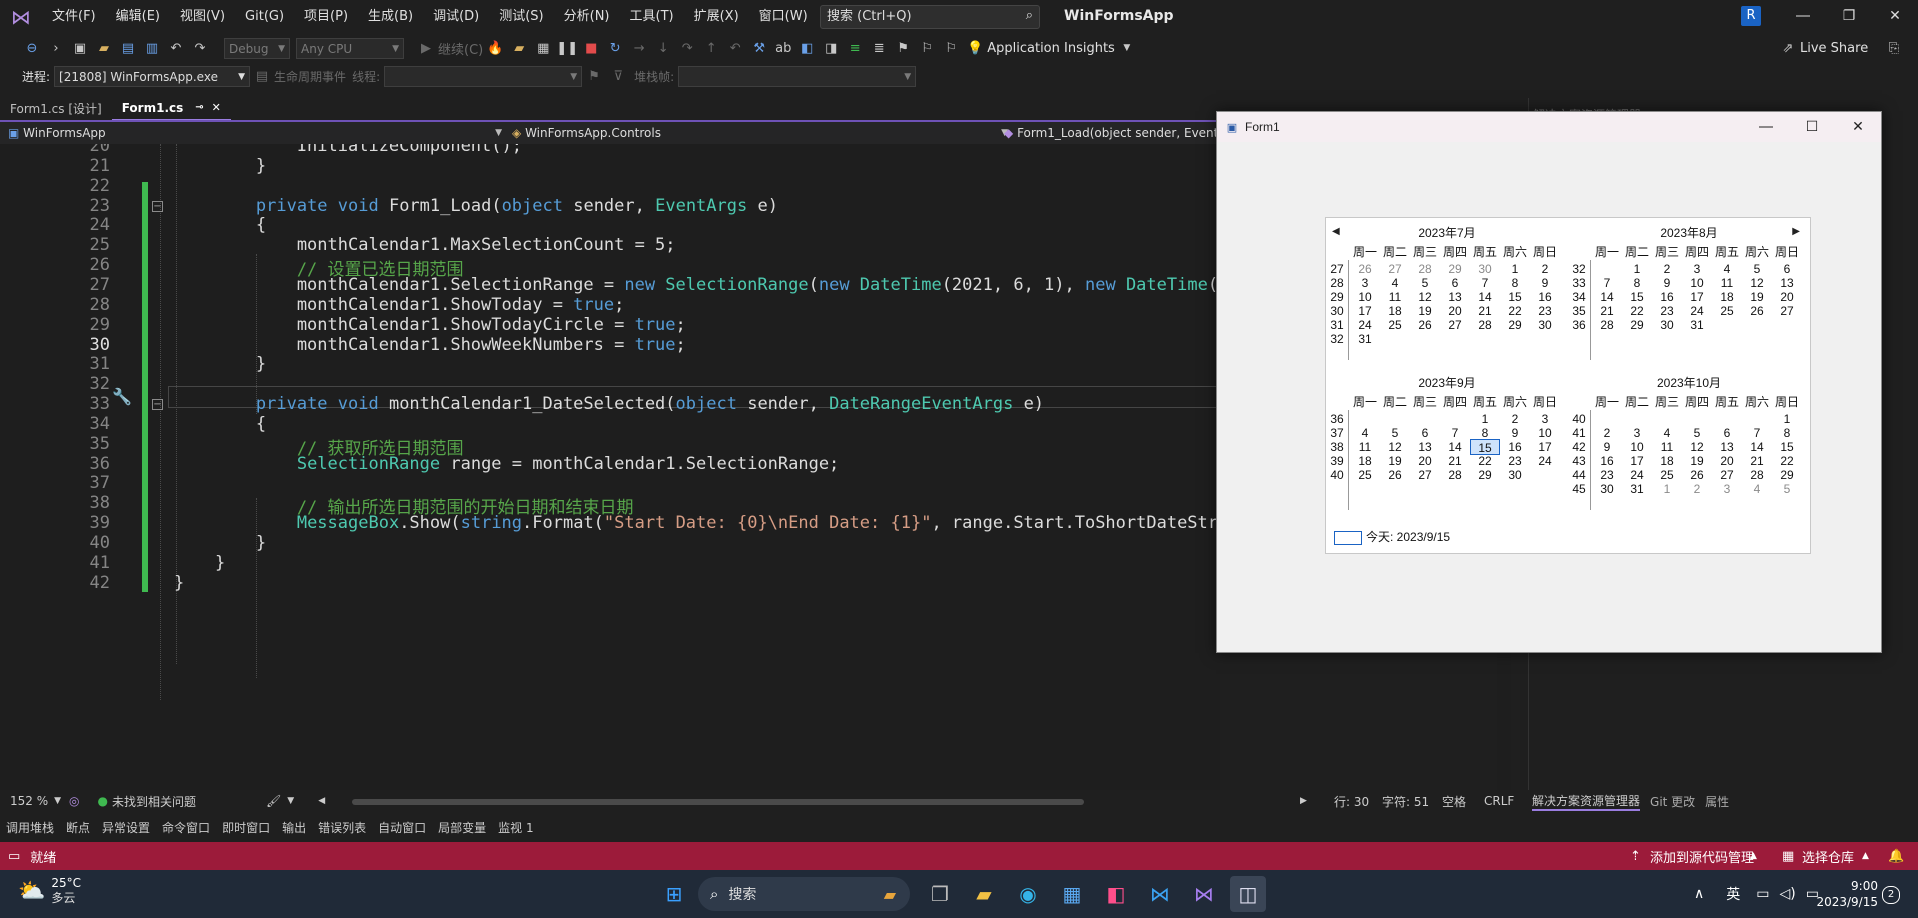 This screenshot has width=1918, height=918. Describe the element at coordinates (1499, 801) in the screenshot. I see `line-ending-status: CRLF` at that location.